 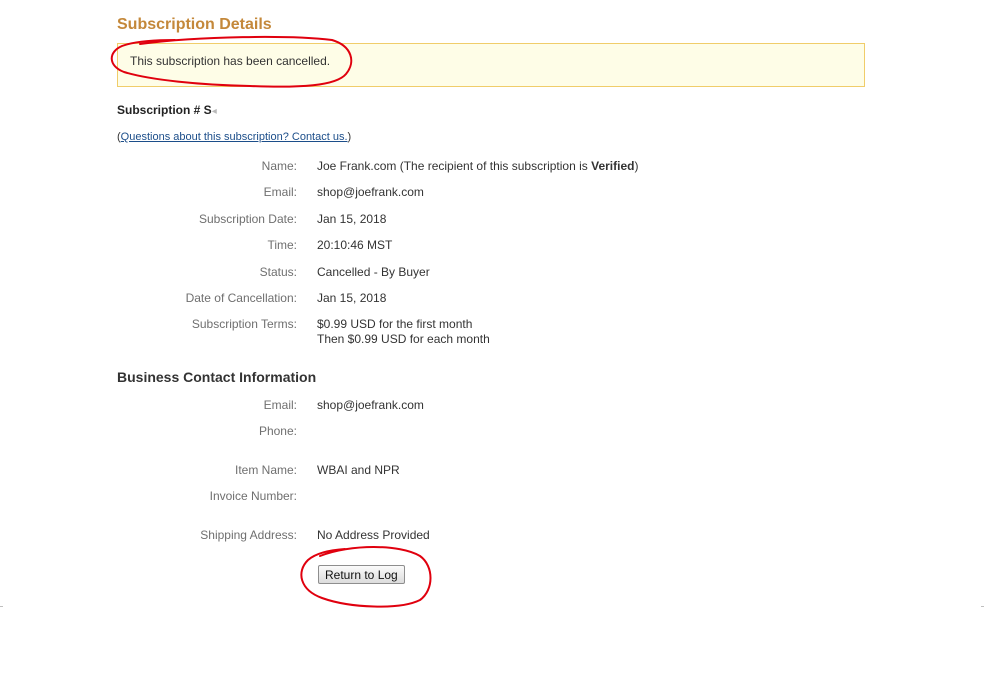 I want to click on terms-line-2: Then $0.99 USD for each month, so click(x=403, y=339).